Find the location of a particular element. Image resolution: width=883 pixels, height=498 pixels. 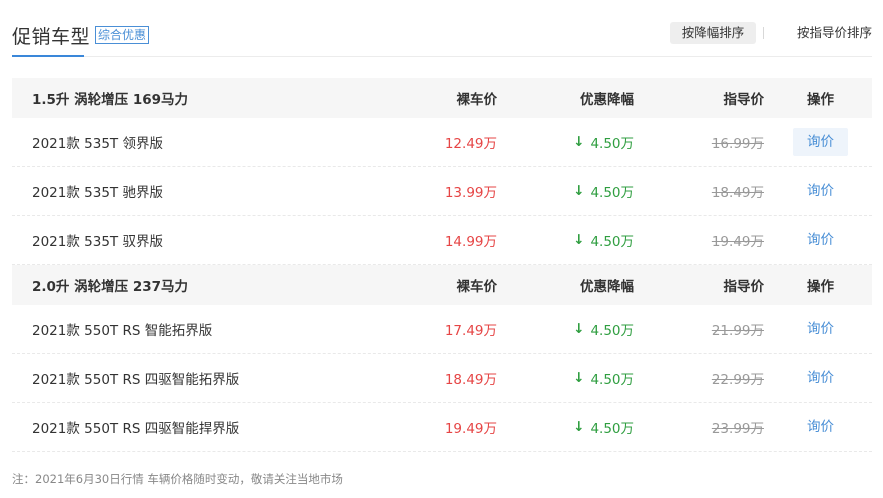

model-name: 2021款 550T RS 智能拓界版 is located at coordinates (122, 331).